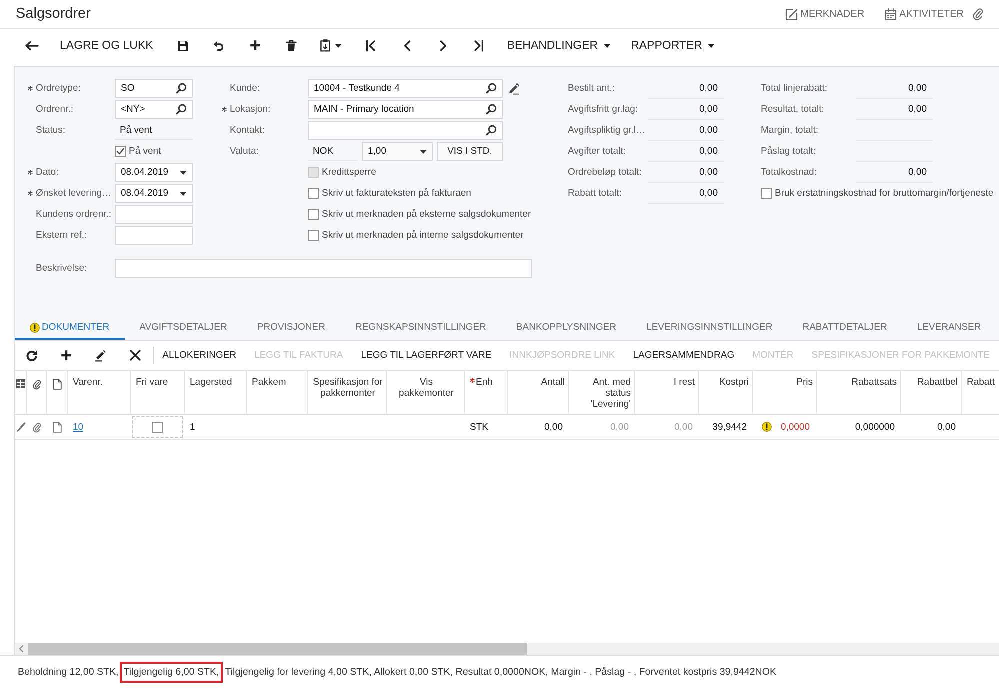 The height and width of the screenshot is (689, 999). Describe the element at coordinates (397, 151) in the screenshot. I see `rate-dropdown: 1,00` at that location.